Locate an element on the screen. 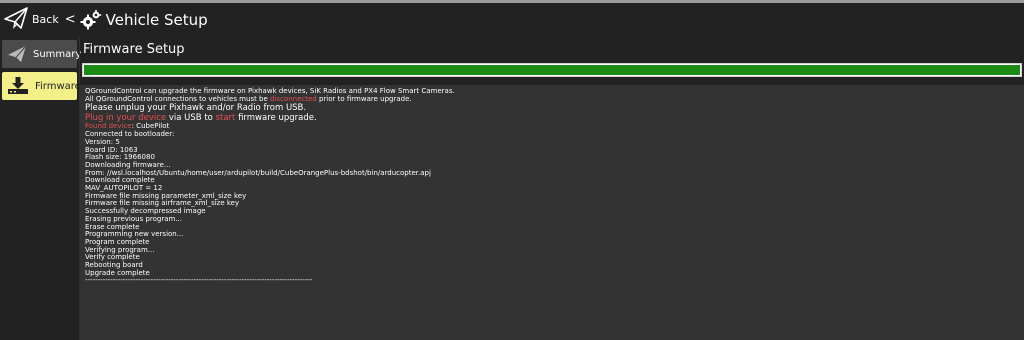 The width and height of the screenshot is (1024, 340). log-line: Connected to bootloader: is located at coordinates (130, 134).